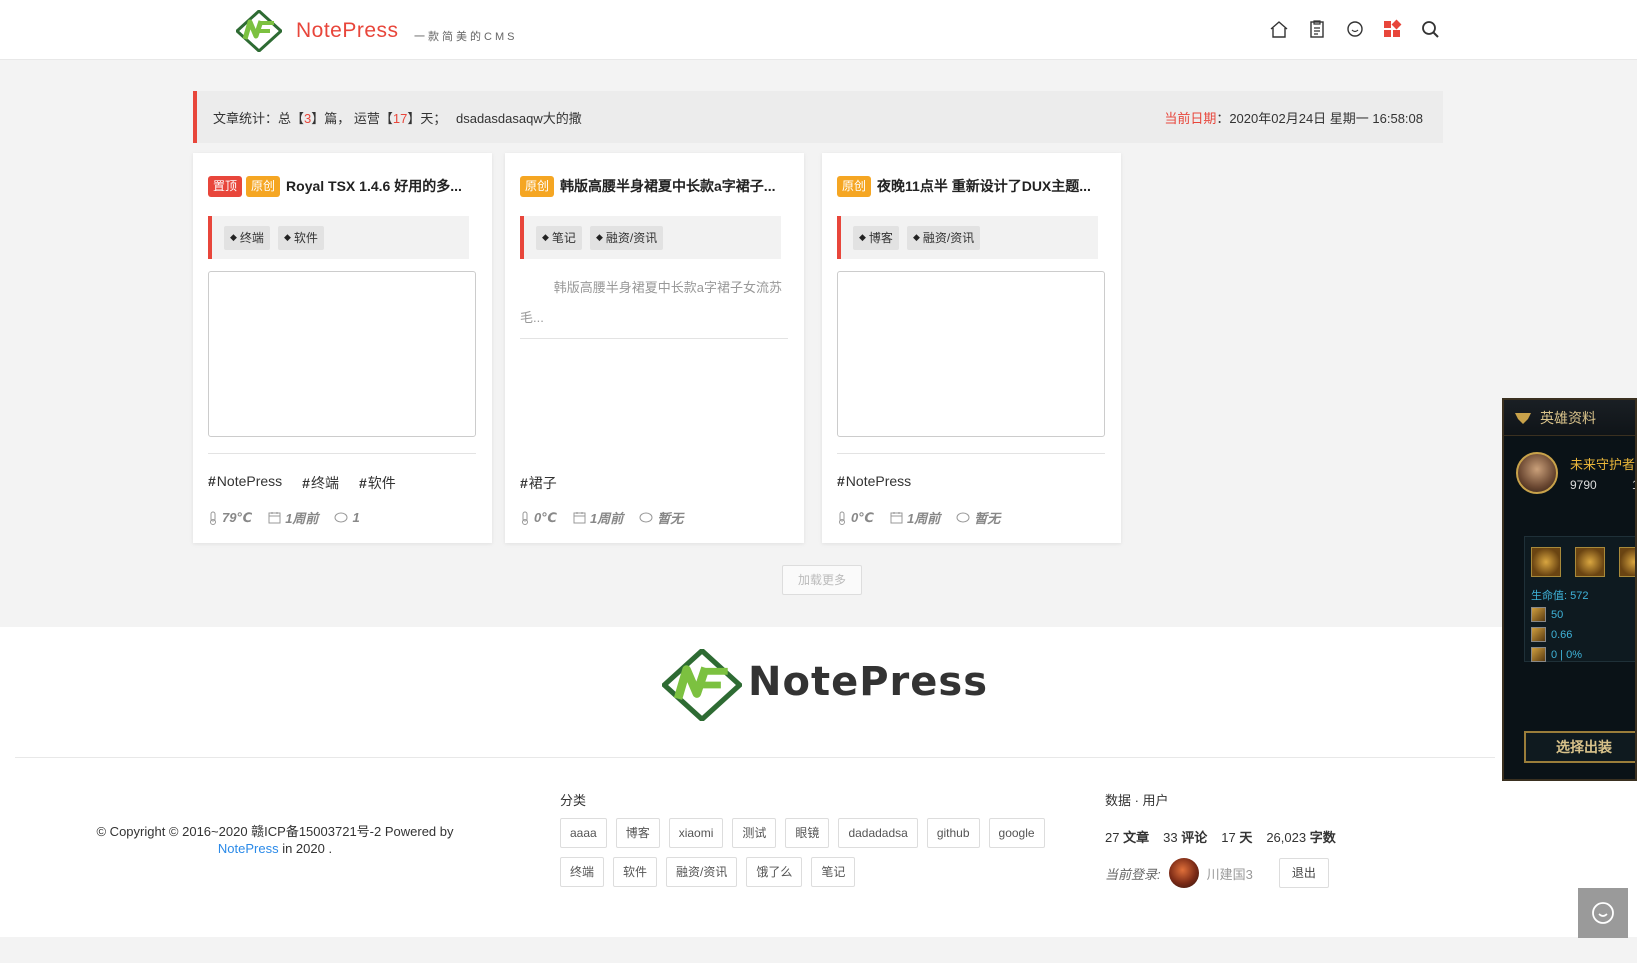 The width and height of the screenshot is (1637, 963). I want to click on tag-chip: ◆ 软件, so click(300, 237).